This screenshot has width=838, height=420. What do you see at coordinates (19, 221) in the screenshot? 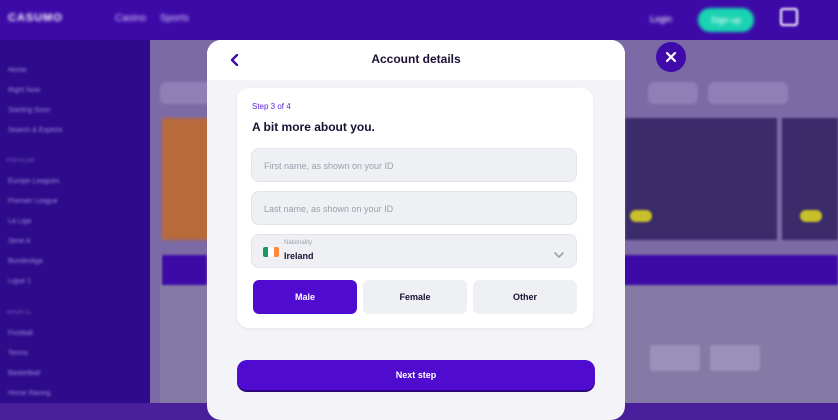
I see `sidebar-item-laliga: La Liga` at bounding box center [19, 221].